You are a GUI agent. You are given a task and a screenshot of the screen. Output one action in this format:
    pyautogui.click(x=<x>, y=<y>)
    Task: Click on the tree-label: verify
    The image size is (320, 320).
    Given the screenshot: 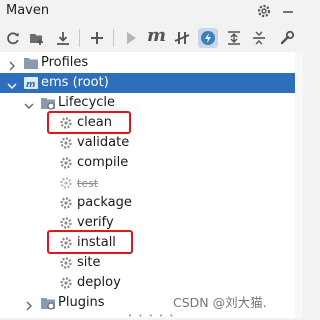 What is the action you would take?
    pyautogui.click(x=95, y=222)
    